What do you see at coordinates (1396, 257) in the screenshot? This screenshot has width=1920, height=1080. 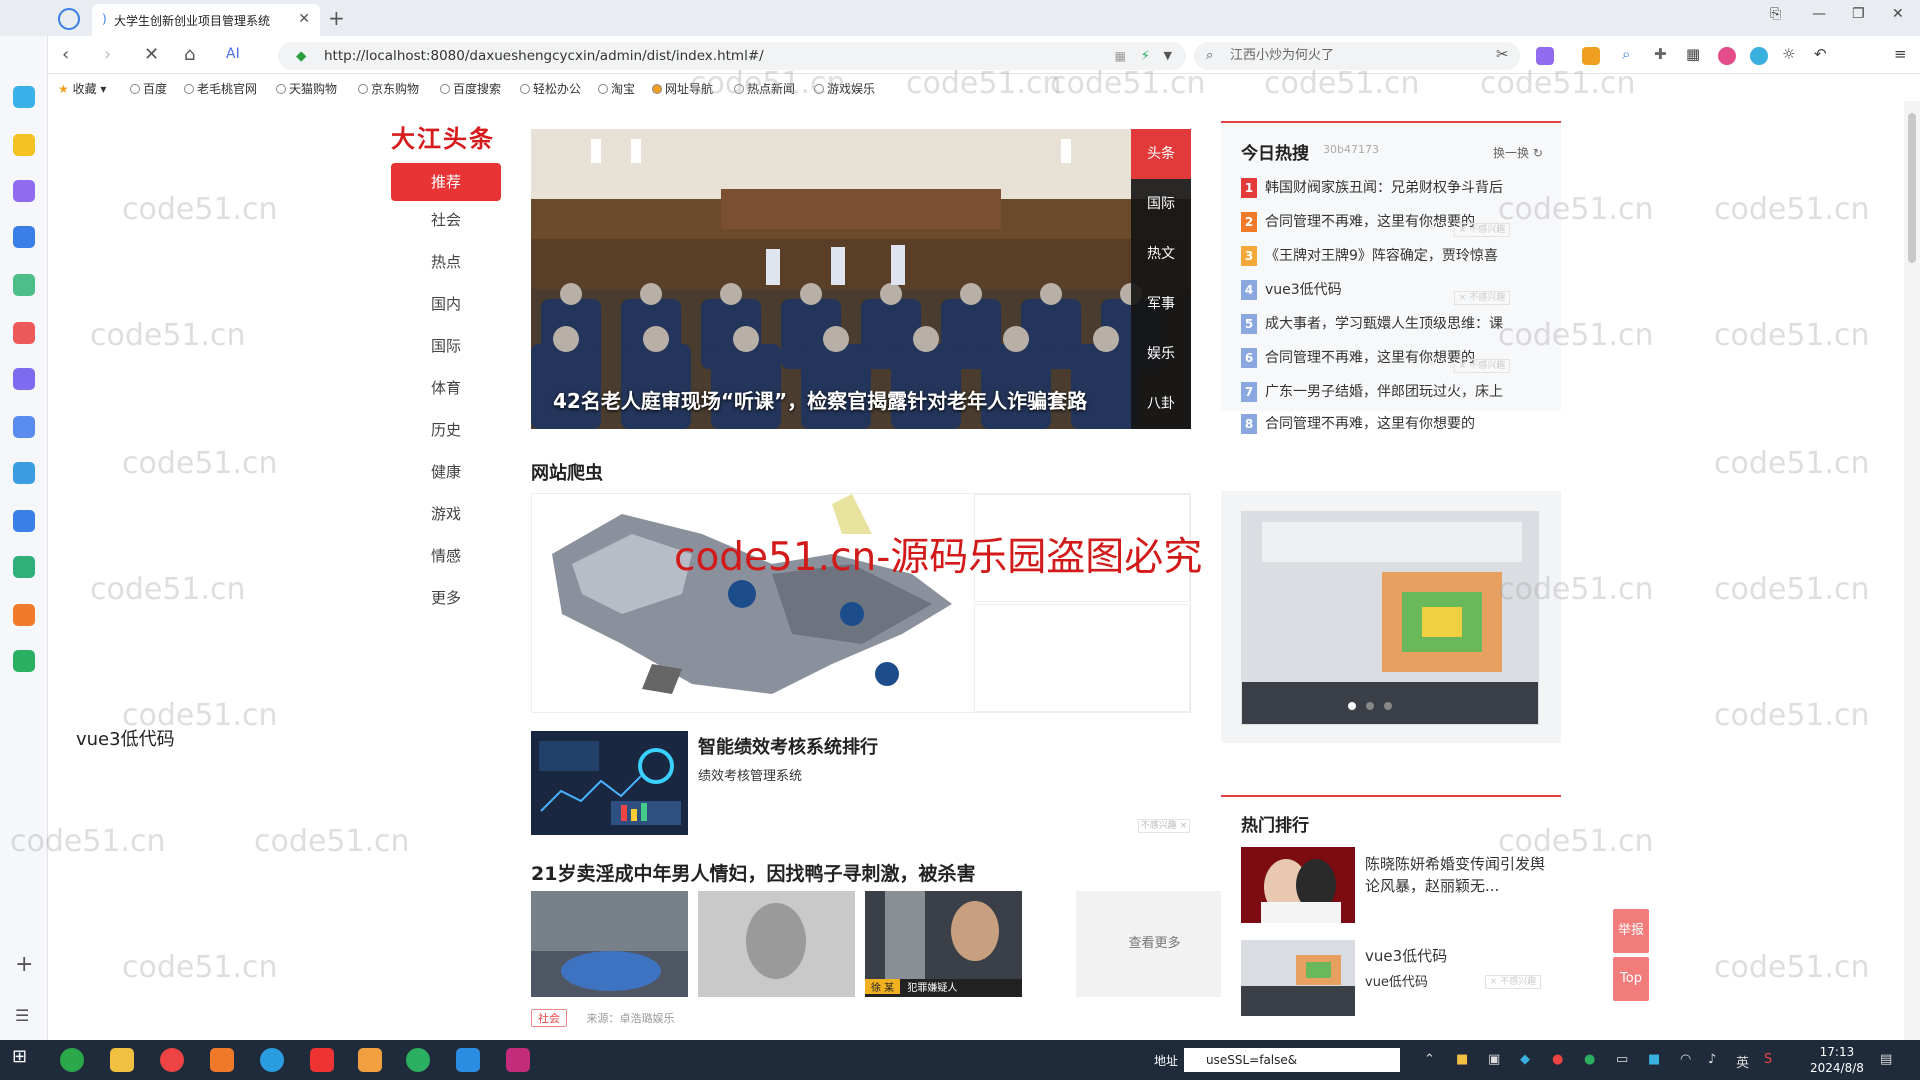 I see `hot-item: 3 《王牌对王牌9》阵容确定，贾玲惊喜` at bounding box center [1396, 257].